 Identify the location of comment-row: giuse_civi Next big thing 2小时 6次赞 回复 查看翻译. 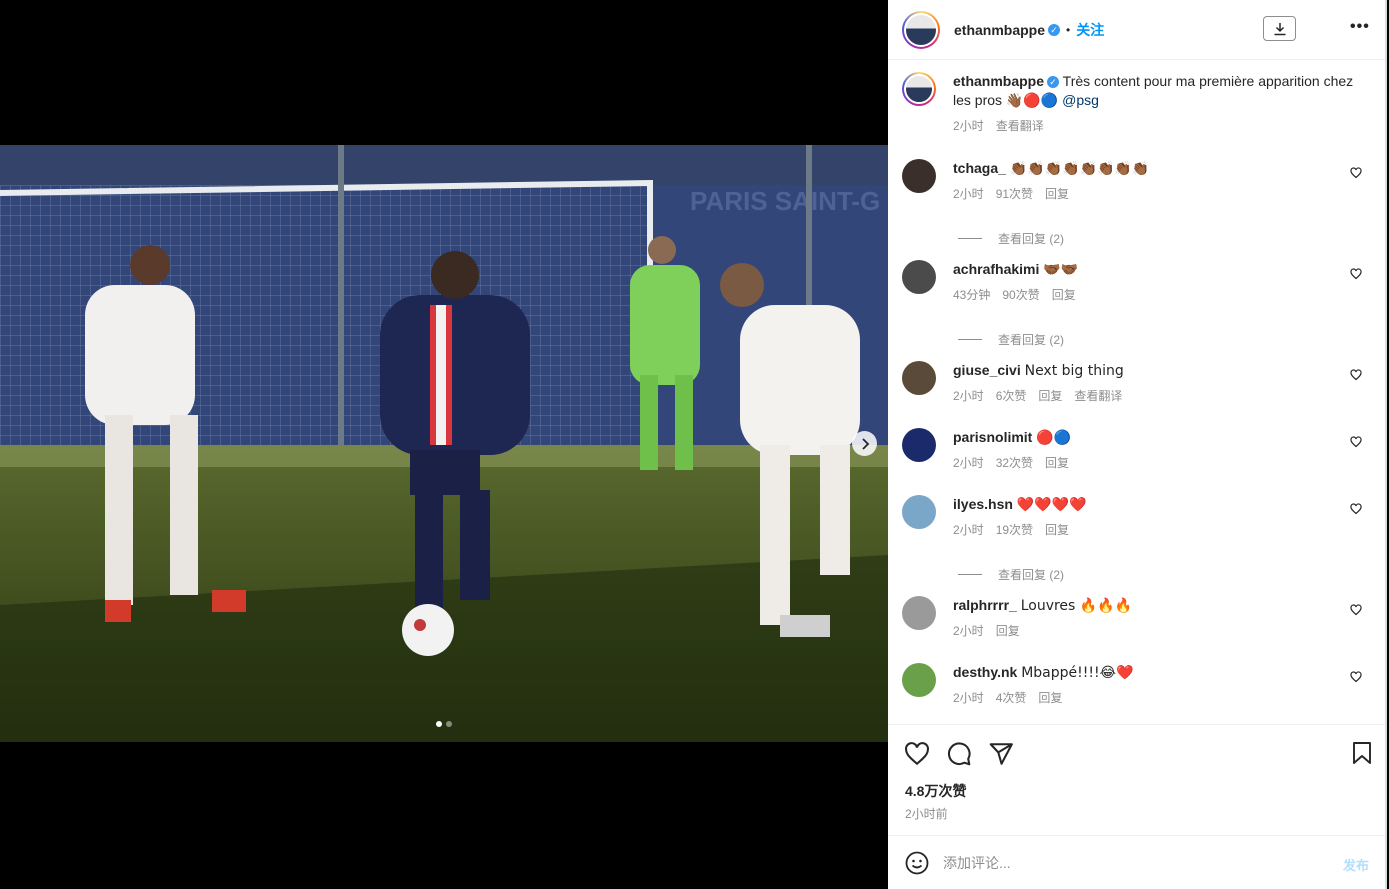
(1137, 383).